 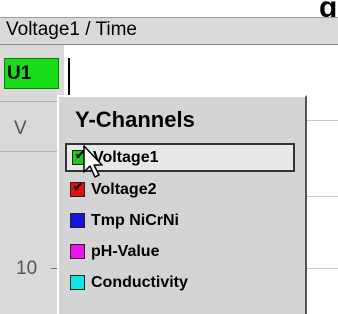 I want to click on channel-u1-button: U1, so click(x=31, y=73).